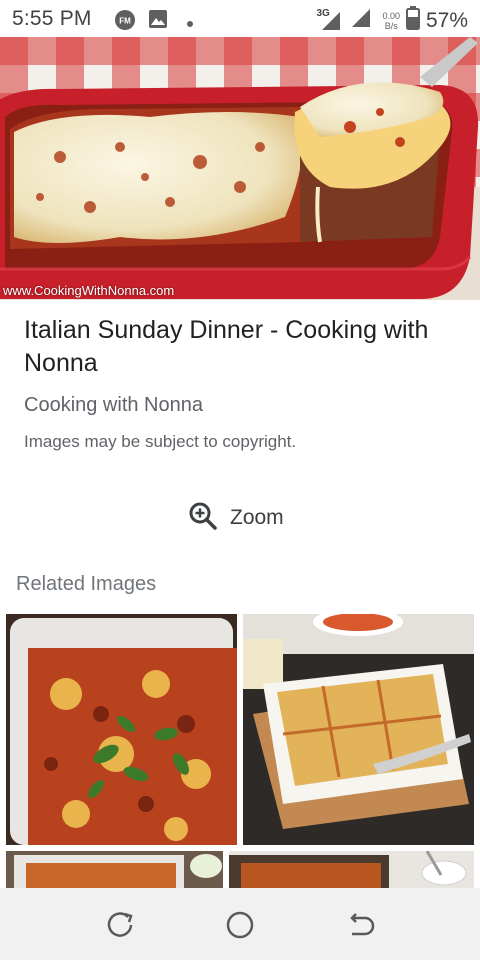 The width and height of the screenshot is (480, 960). What do you see at coordinates (113, 405) in the screenshot?
I see `image-source: Cooking with Nonna` at bounding box center [113, 405].